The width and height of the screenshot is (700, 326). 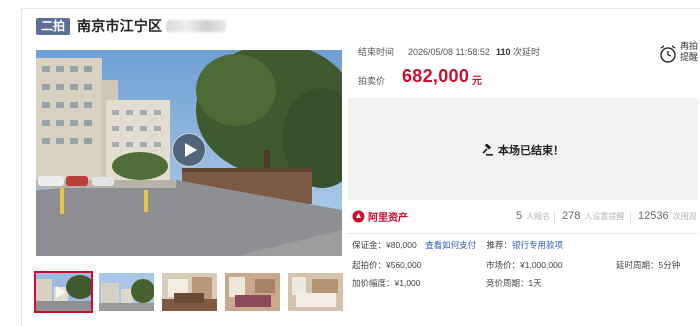 What do you see at coordinates (689, 51) in the screenshot?
I see `remind-label: 再拍 提醒` at bounding box center [689, 51].